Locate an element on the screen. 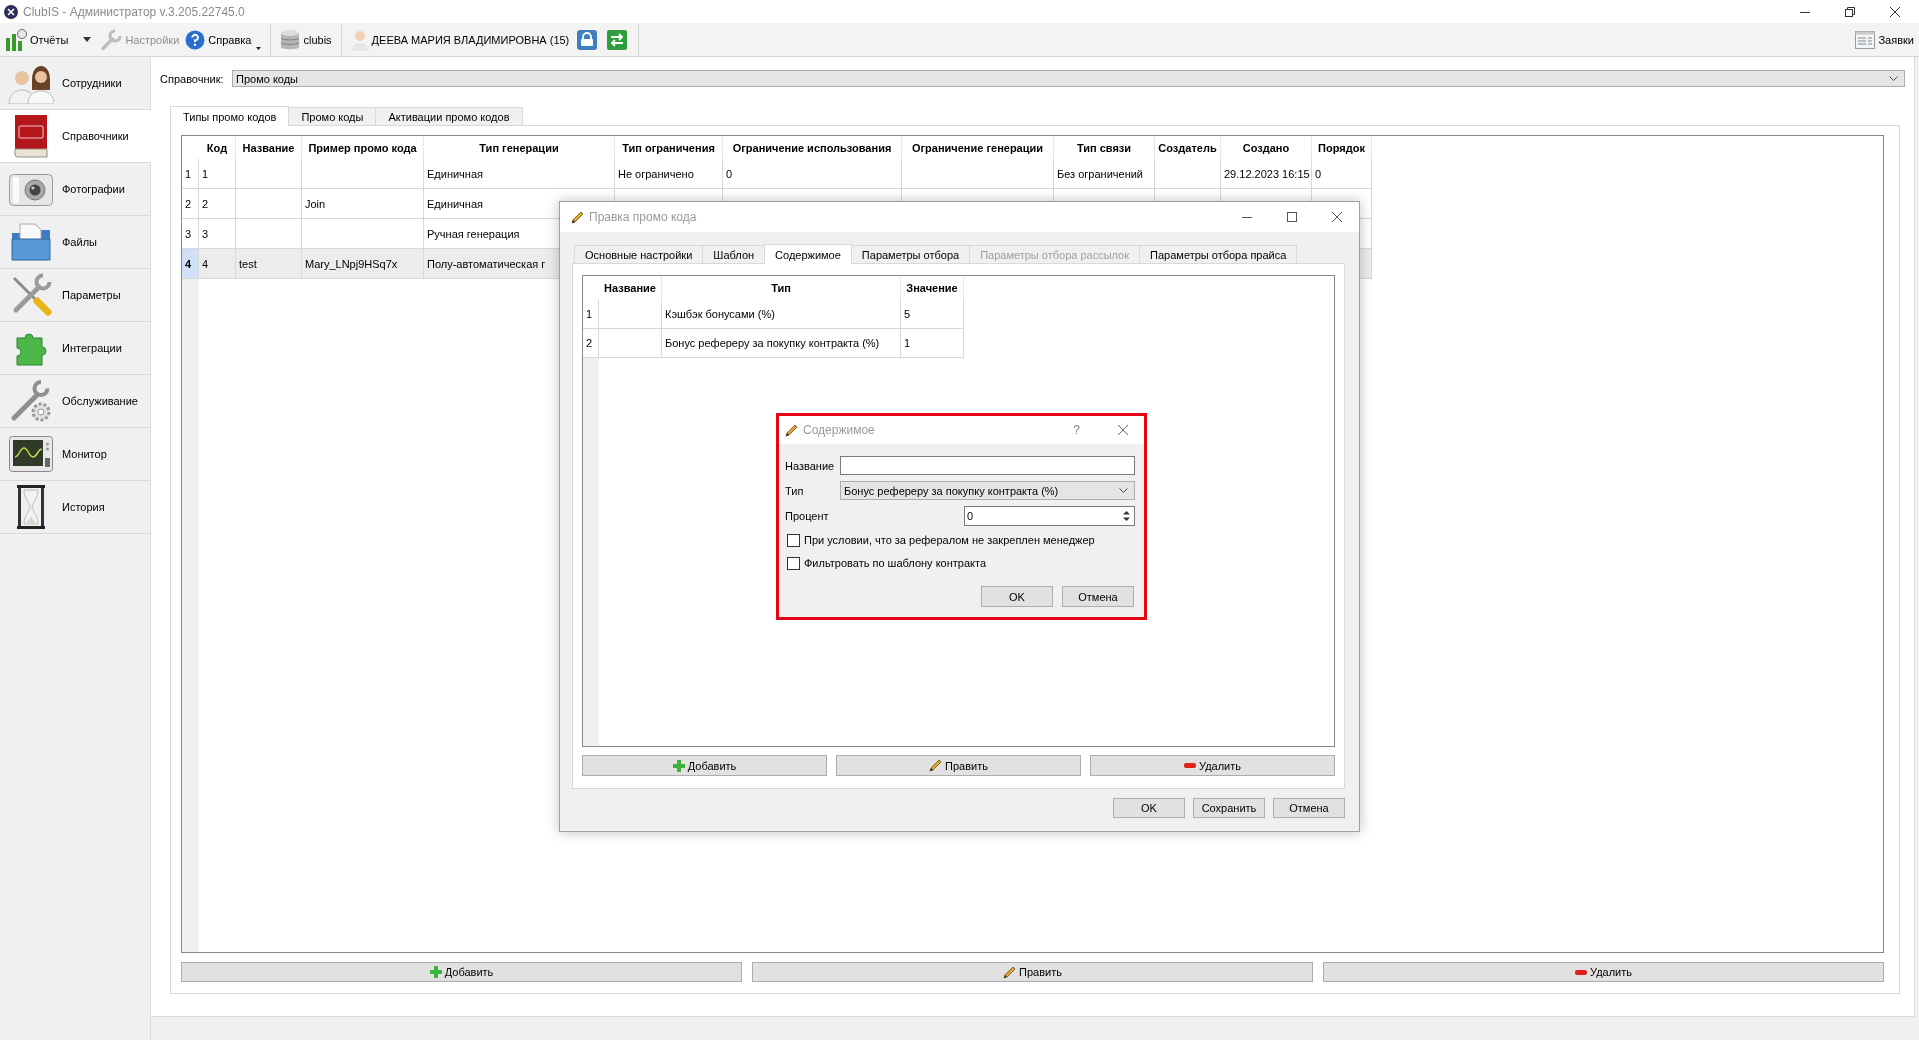  text-field is located at coordinates (987, 465).